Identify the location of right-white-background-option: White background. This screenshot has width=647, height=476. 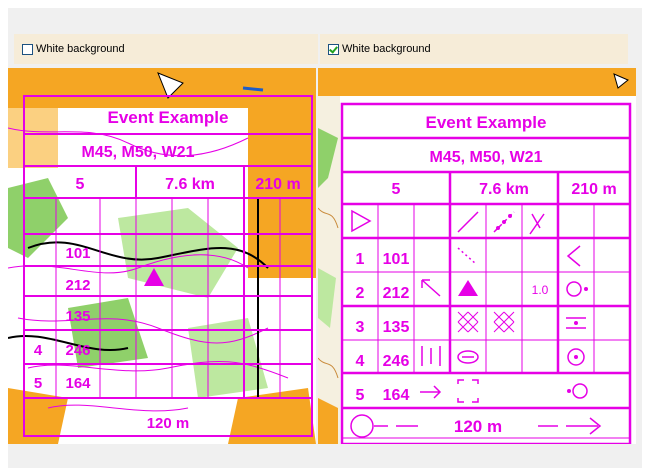
(474, 49).